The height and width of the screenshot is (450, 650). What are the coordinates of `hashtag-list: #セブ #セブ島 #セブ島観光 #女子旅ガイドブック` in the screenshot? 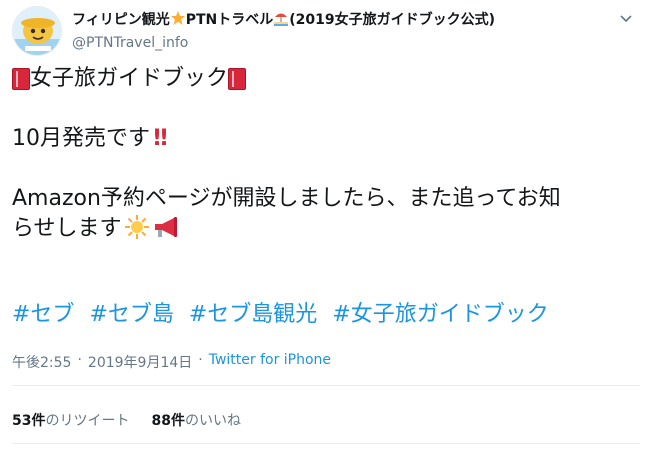 It's located at (284, 315).